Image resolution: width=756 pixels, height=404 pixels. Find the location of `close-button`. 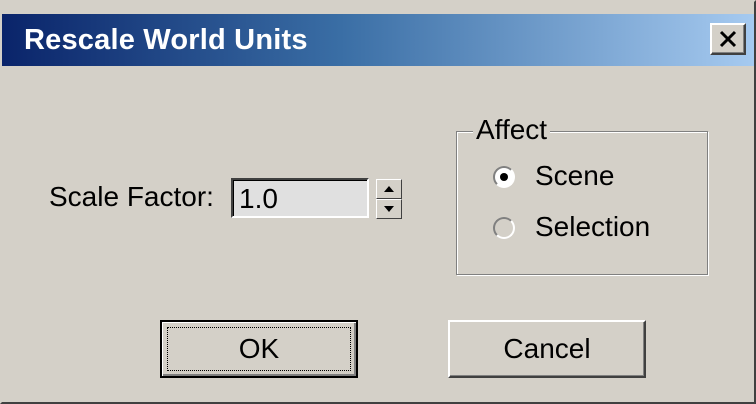

close-button is located at coordinates (728, 39).